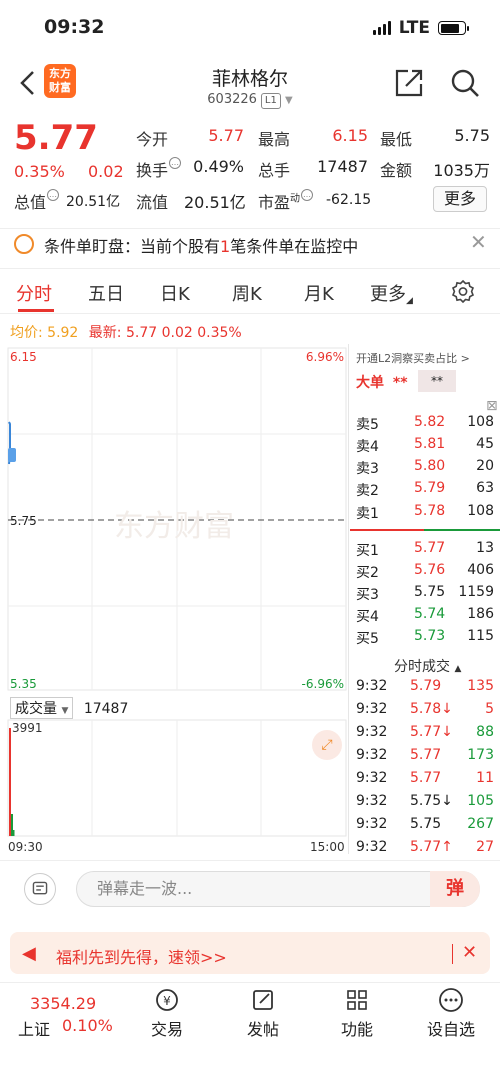 Image resolution: width=500 pixels, height=1082 pixels. What do you see at coordinates (63, 1003) in the screenshot?
I see `index-value: 3354.29` at bounding box center [63, 1003].